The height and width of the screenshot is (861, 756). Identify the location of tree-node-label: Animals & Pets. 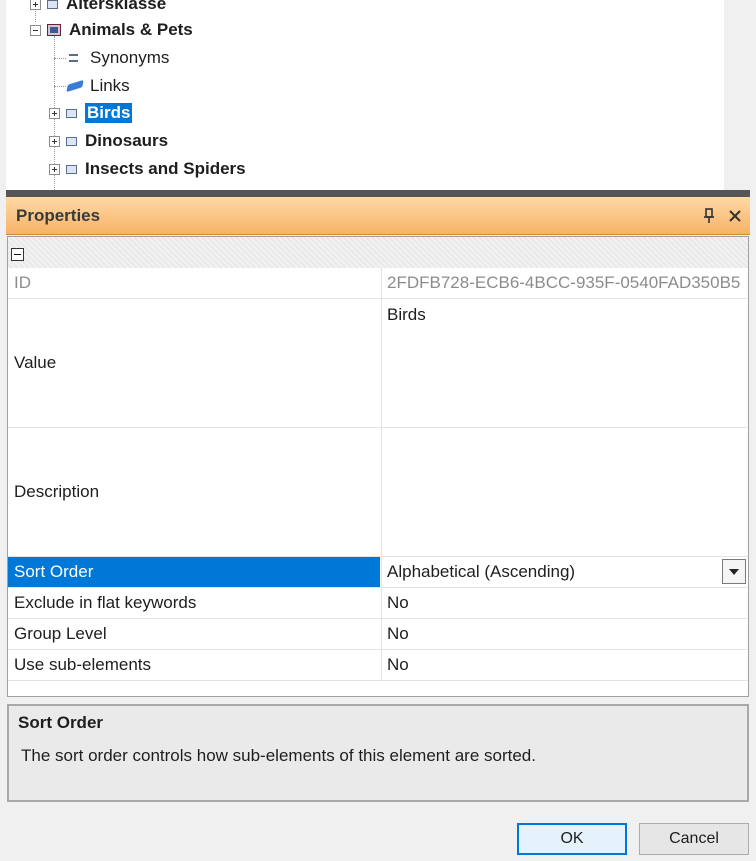
(131, 29).